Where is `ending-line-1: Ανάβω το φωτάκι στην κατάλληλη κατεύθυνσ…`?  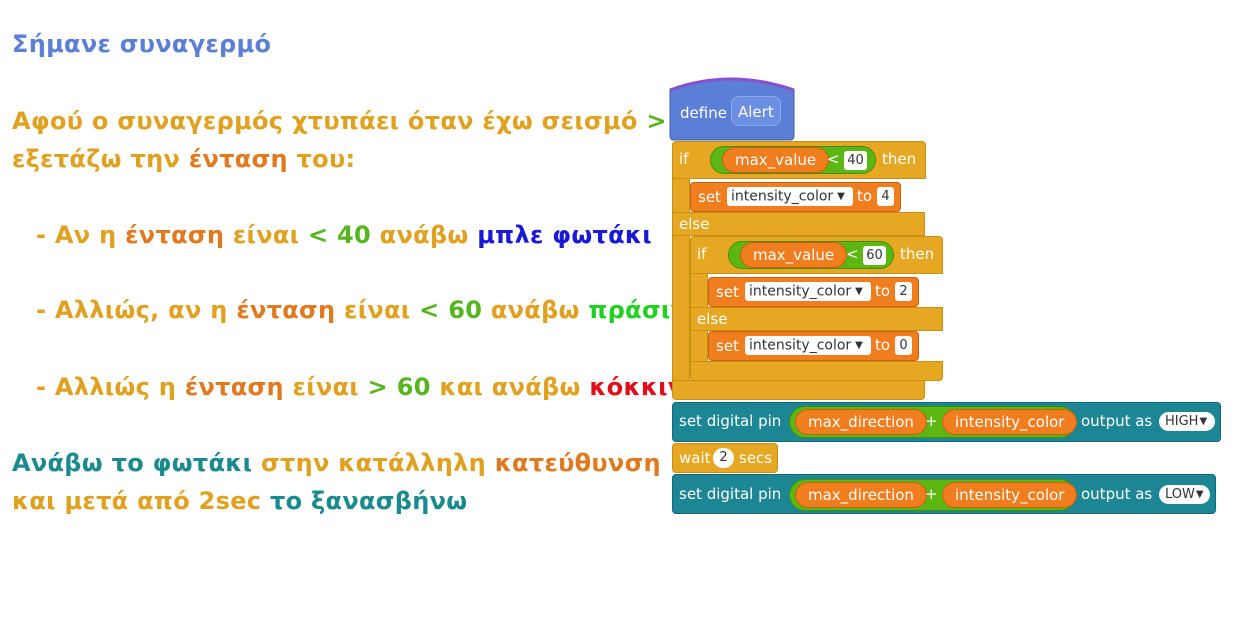 ending-line-1: Ανάβω το φωτάκι στην κατάλληλη κατεύθυνσ… is located at coordinates (336, 463).